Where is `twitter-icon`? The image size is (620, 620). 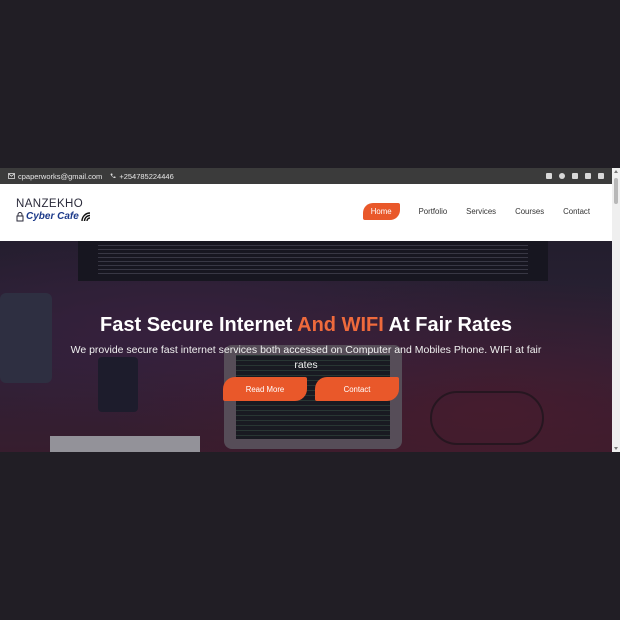 twitter-icon is located at coordinates (588, 176).